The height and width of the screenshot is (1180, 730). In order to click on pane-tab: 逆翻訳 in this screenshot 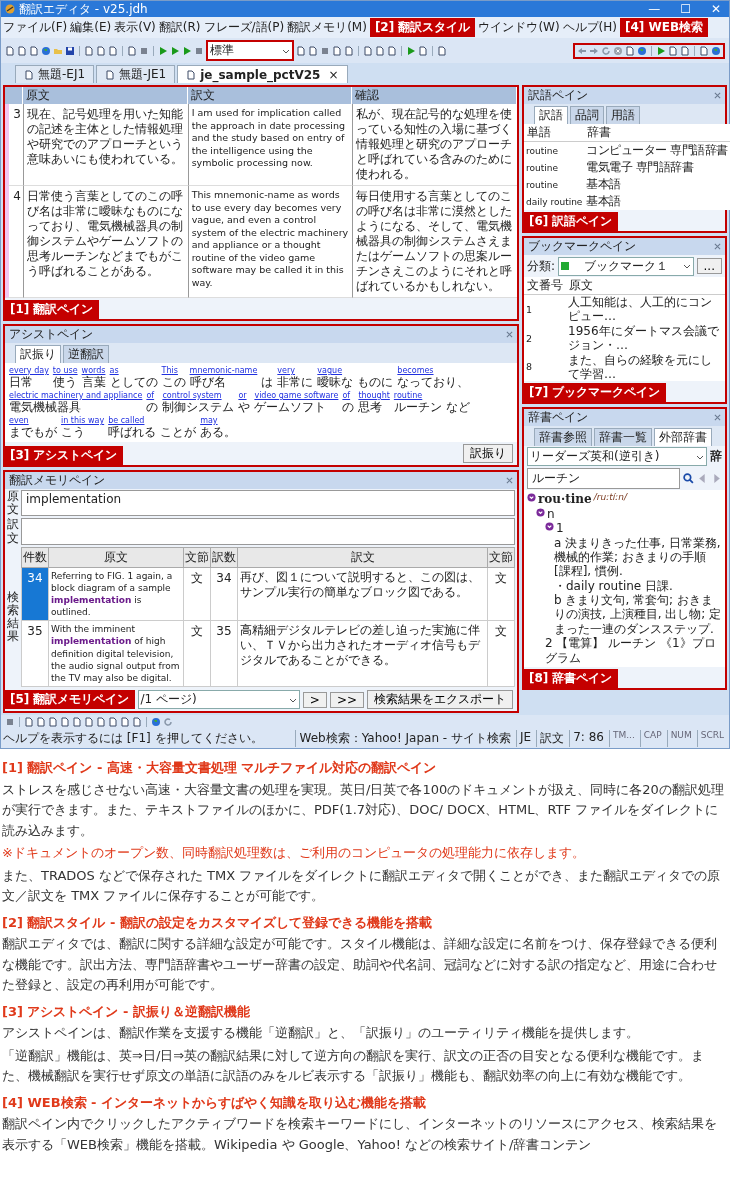, I will do `click(86, 354)`.